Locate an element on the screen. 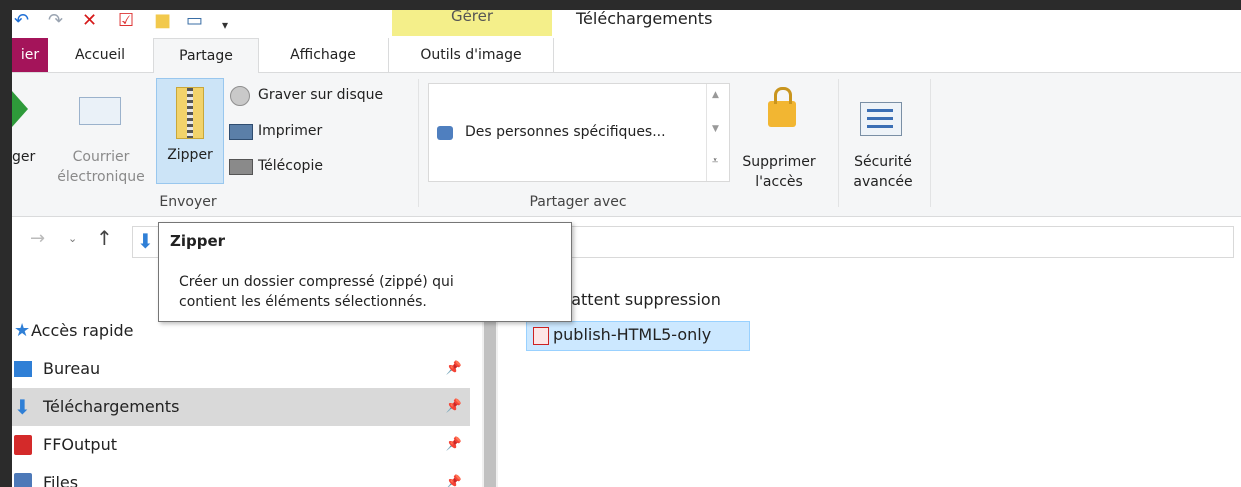 This screenshot has height=487, width=1241. fax-button: Télécopie is located at coordinates (290, 166).